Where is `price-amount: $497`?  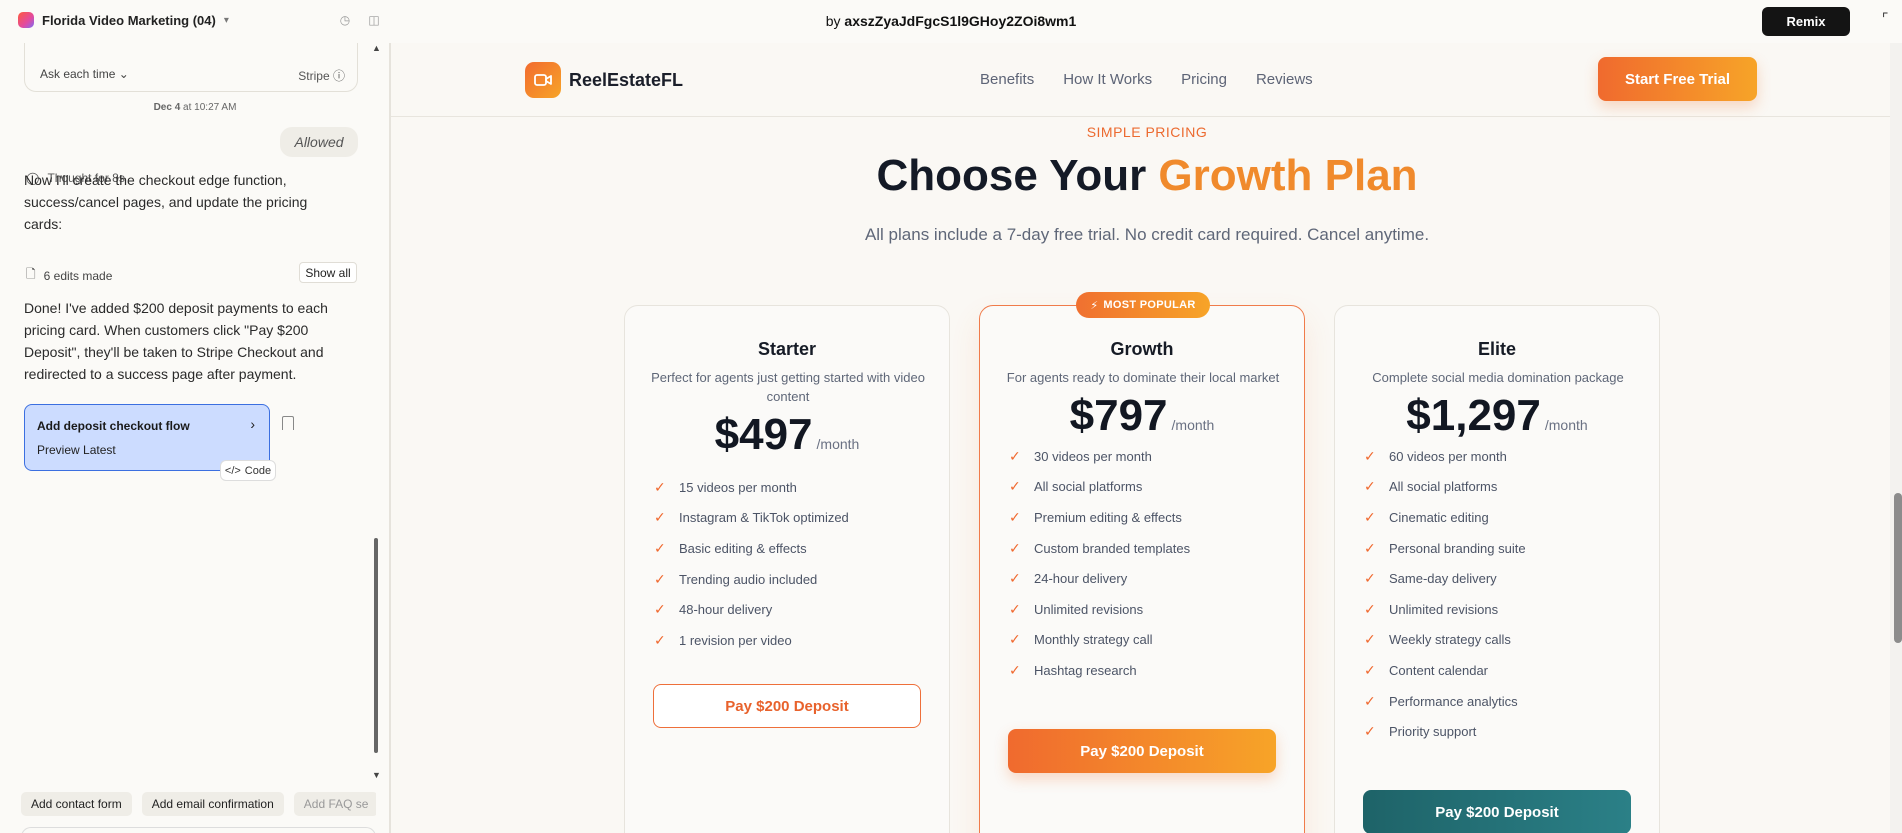
price-amount: $497 is located at coordinates (763, 434).